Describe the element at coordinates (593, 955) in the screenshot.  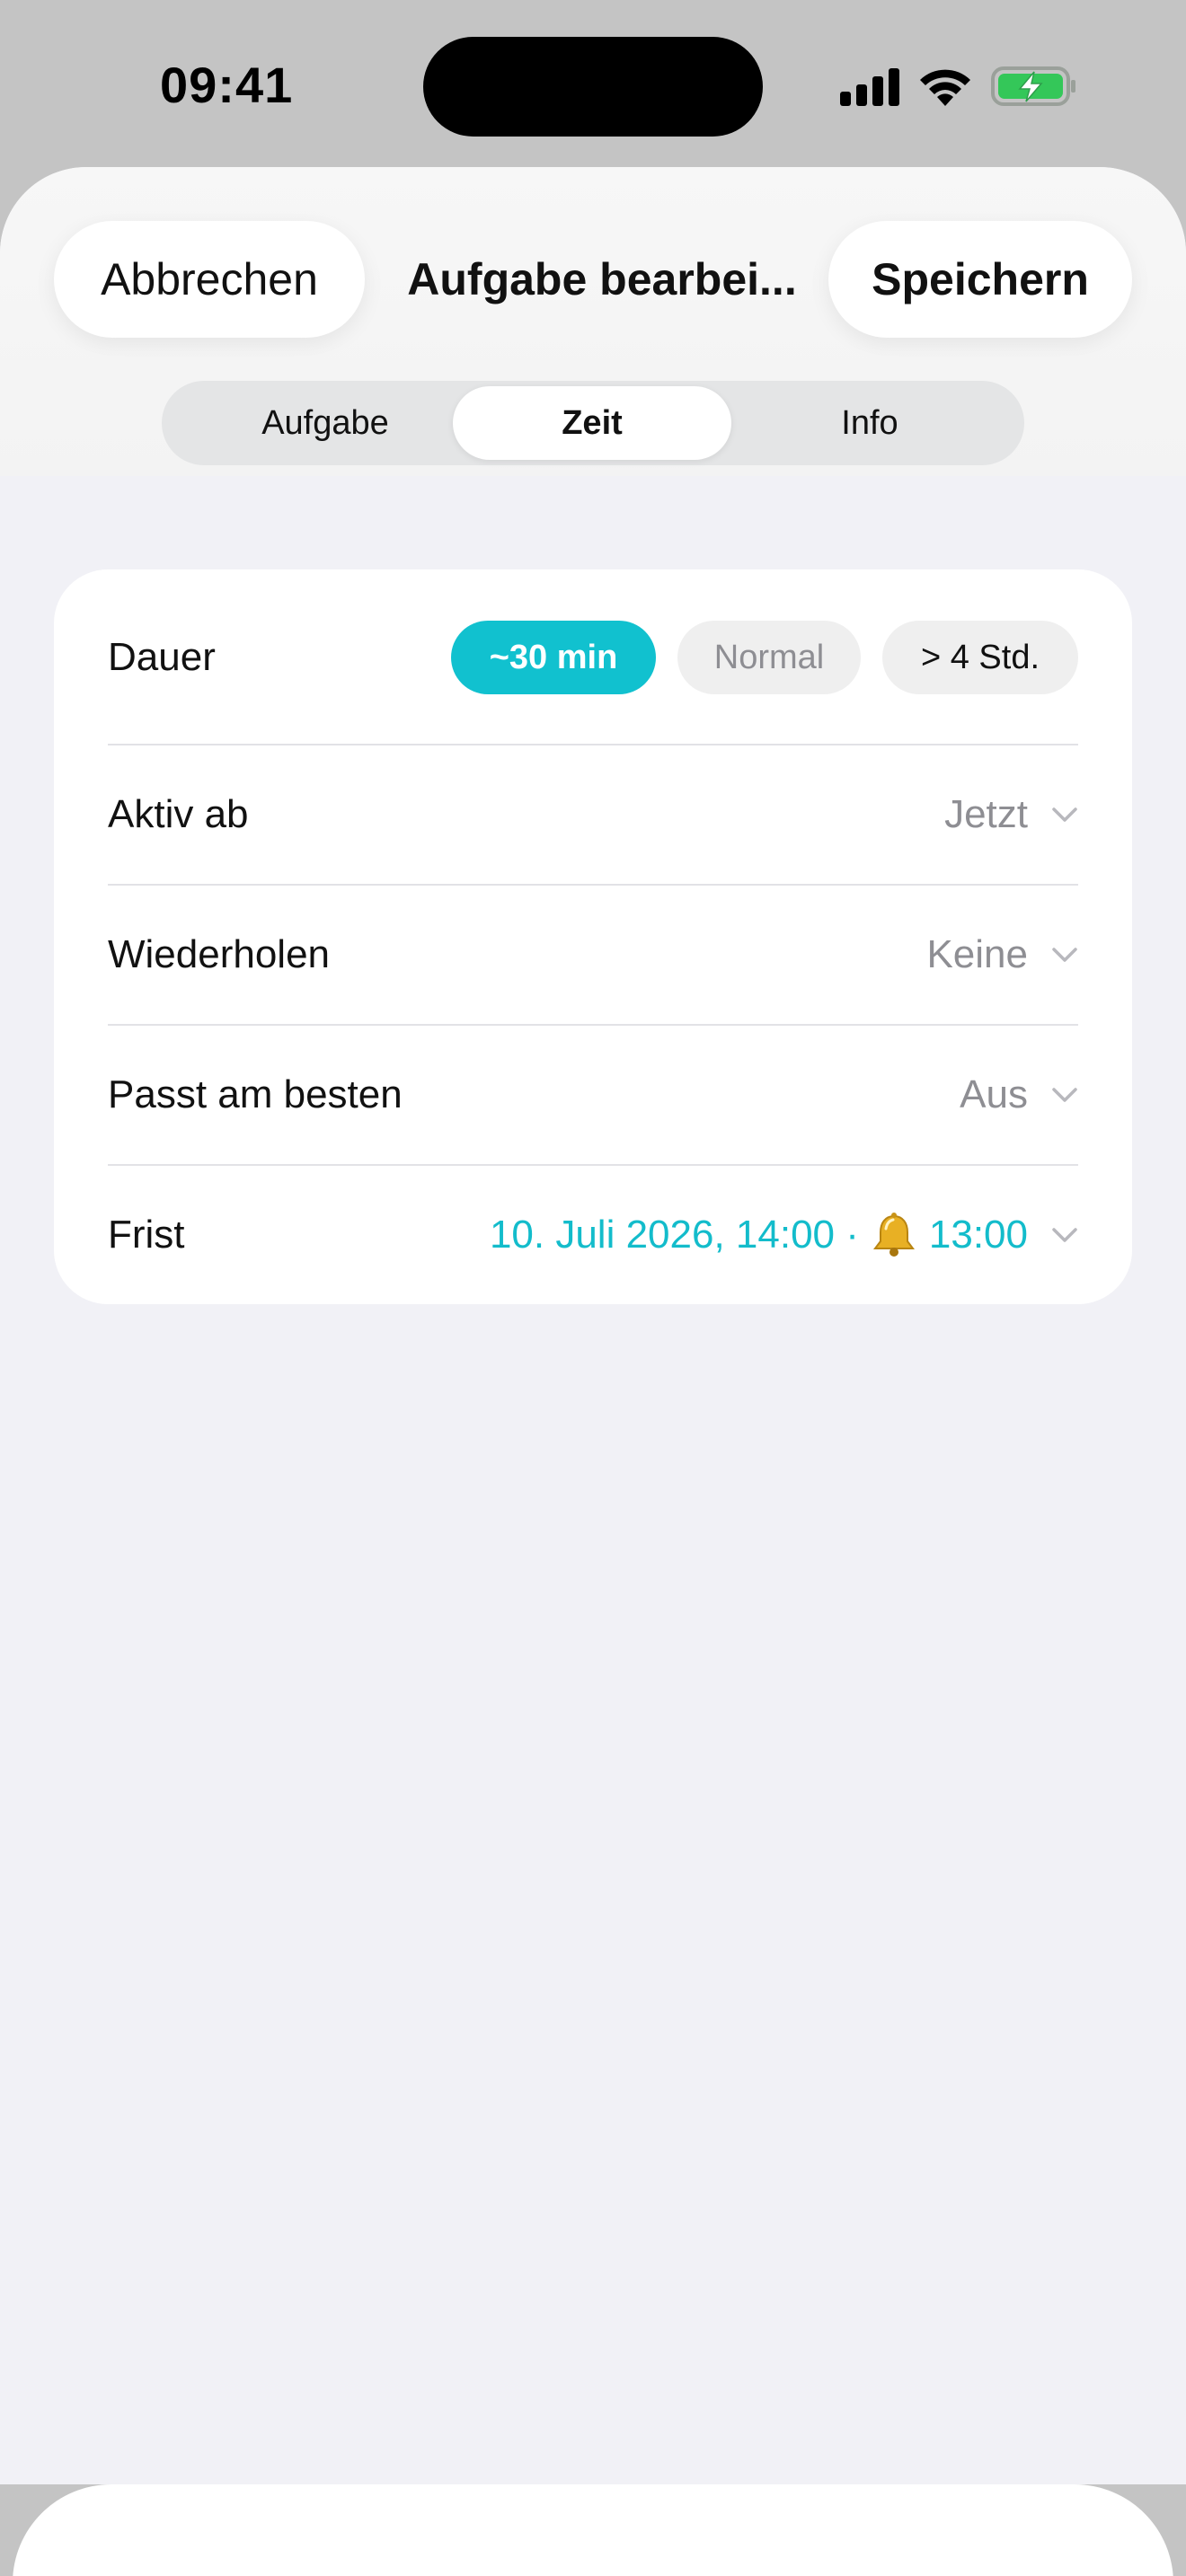
I see `repeat-row: Wiederholen Keine` at that location.